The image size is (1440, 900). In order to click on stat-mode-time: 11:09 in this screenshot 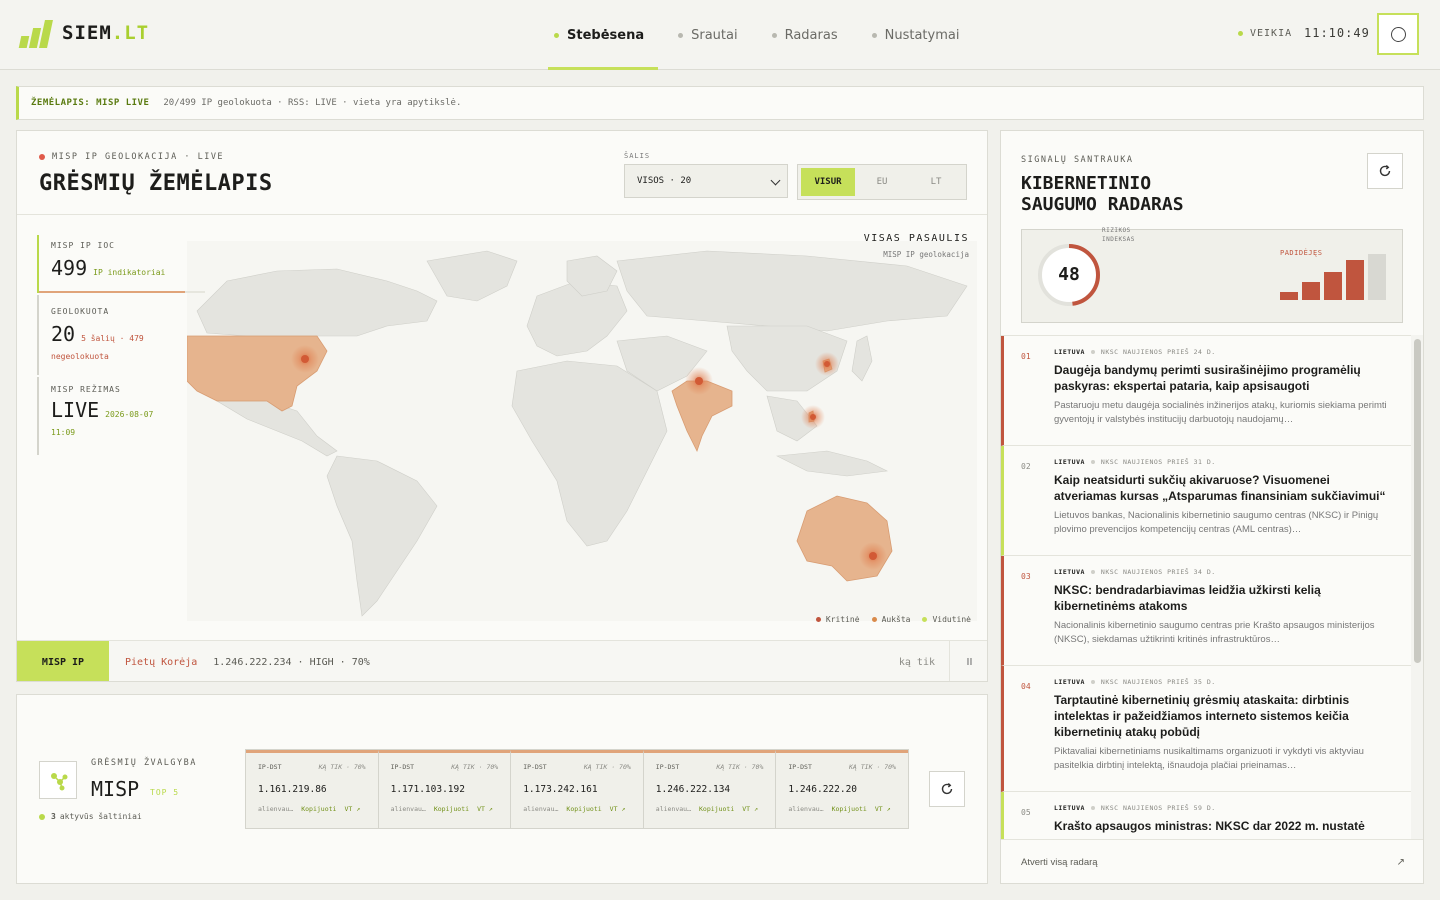, I will do `click(63, 432)`.